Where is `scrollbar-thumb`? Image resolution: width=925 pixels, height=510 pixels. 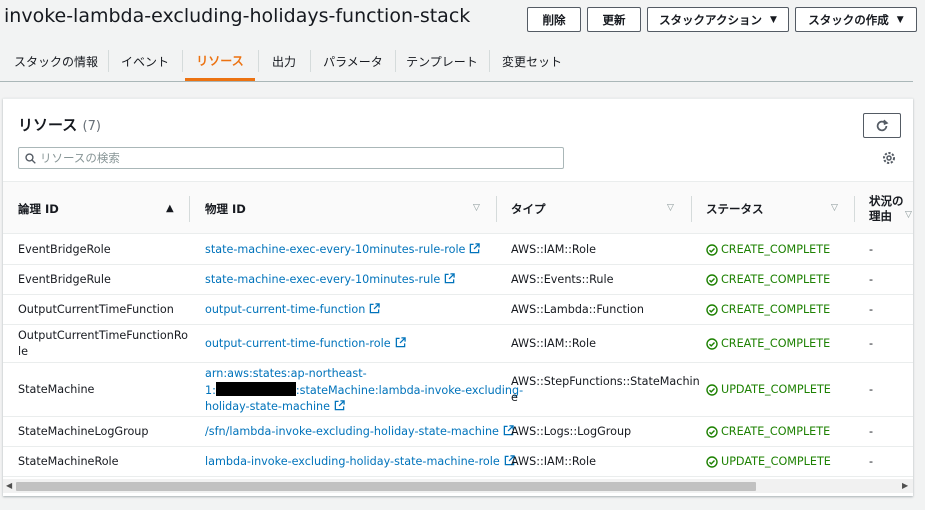 scrollbar-thumb is located at coordinates (386, 486).